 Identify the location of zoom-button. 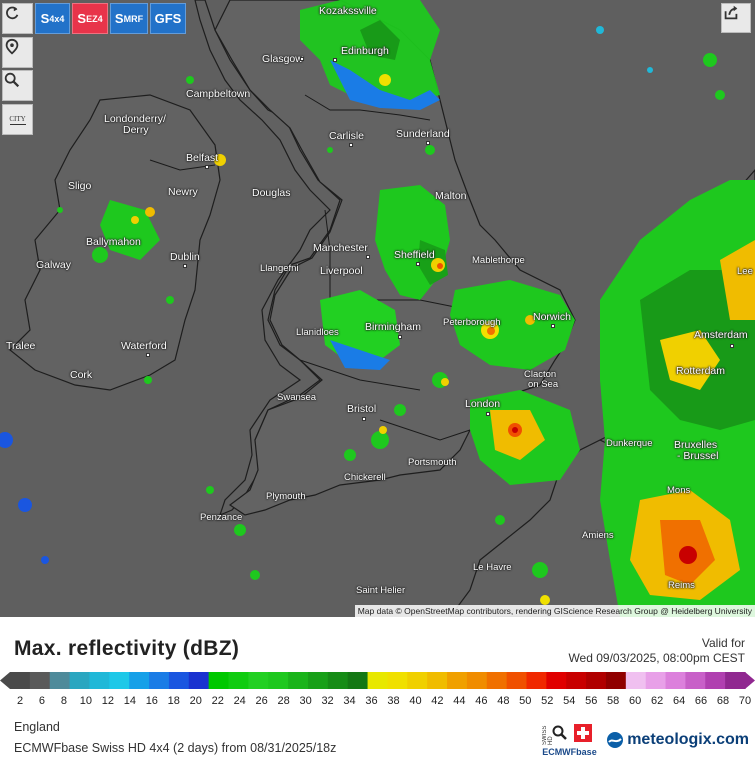
(17, 85).